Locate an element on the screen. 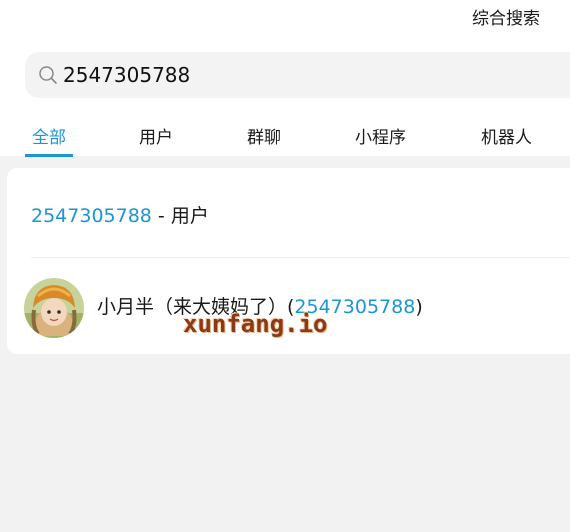 The height and width of the screenshot is (532, 570). search-icon is located at coordinates (48, 75).